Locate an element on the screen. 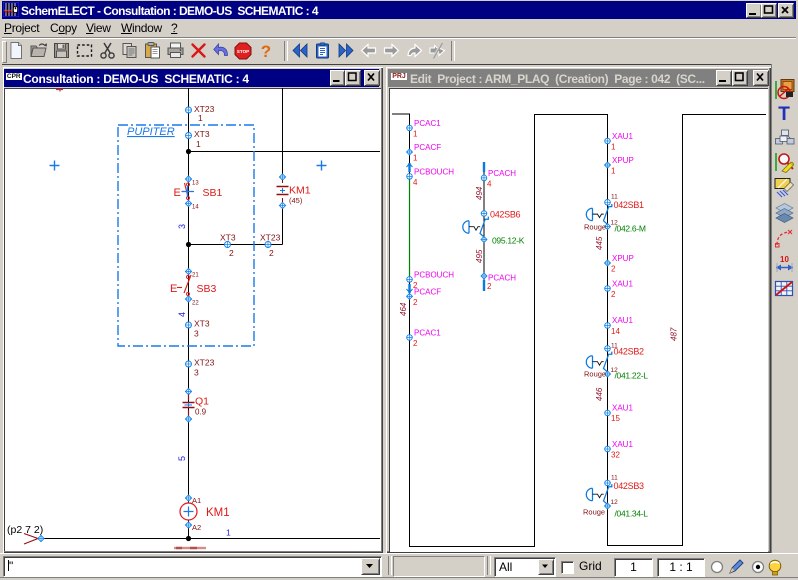  svg-text: 494 is located at coordinates (479, 193).